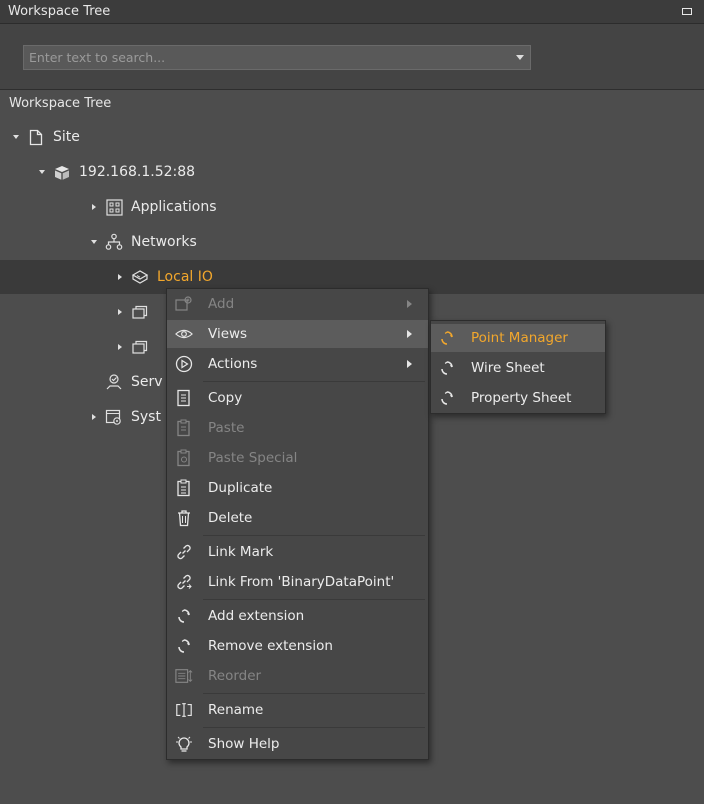 This screenshot has height=804, width=704. I want to click on menu-item-views: Views, so click(297, 334).